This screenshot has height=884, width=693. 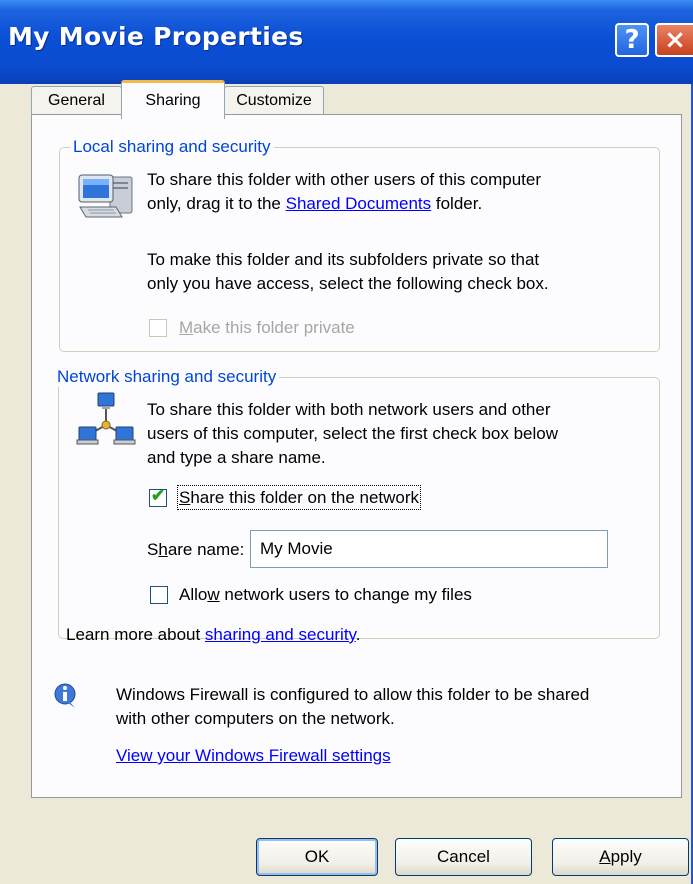 What do you see at coordinates (172, 147) in the screenshot?
I see `local-sharing-legend: Local sharing and security` at bounding box center [172, 147].